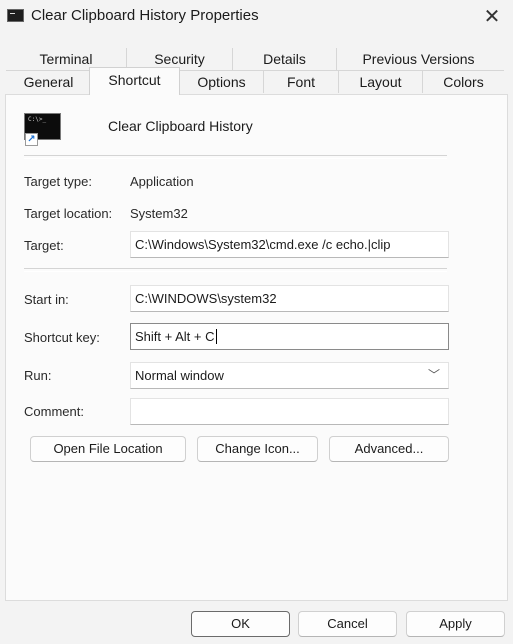 This screenshot has width=513, height=644. I want to click on target-type-label: Target type:, so click(58, 181).